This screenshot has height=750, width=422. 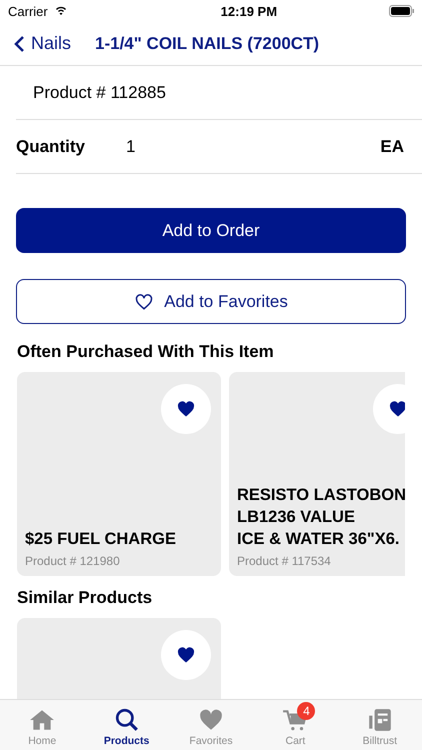 What do you see at coordinates (379, 720) in the screenshot?
I see `document-icon` at bounding box center [379, 720].